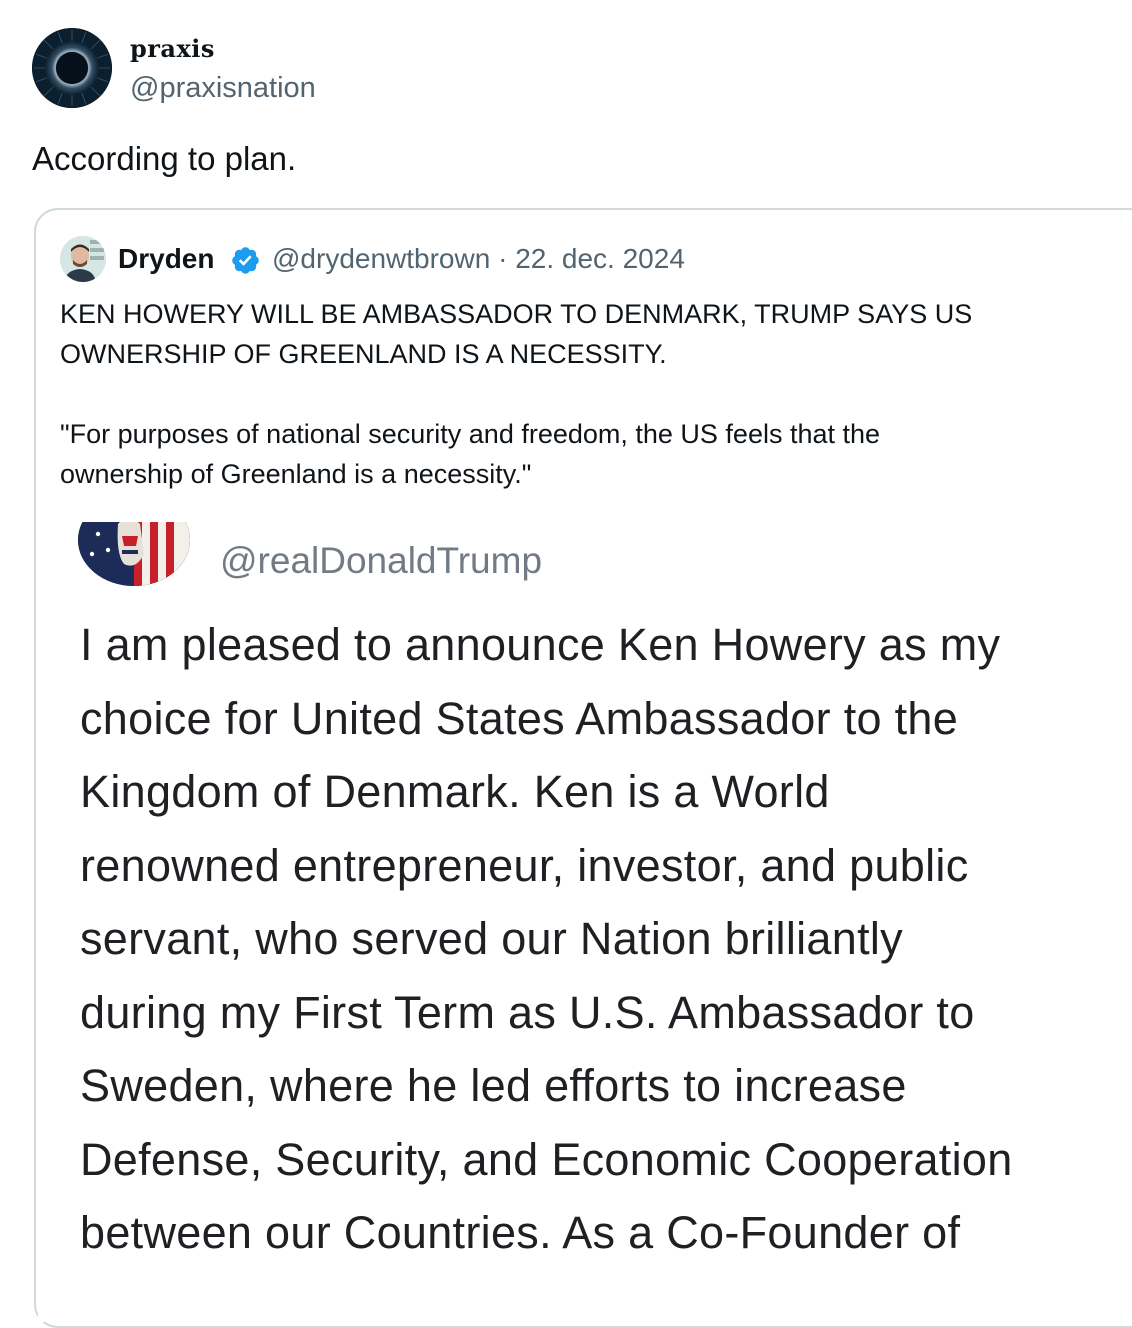 This screenshot has width=1132, height=1328. I want to click on embedded-handle: @realDonaldTrump, so click(381, 560).